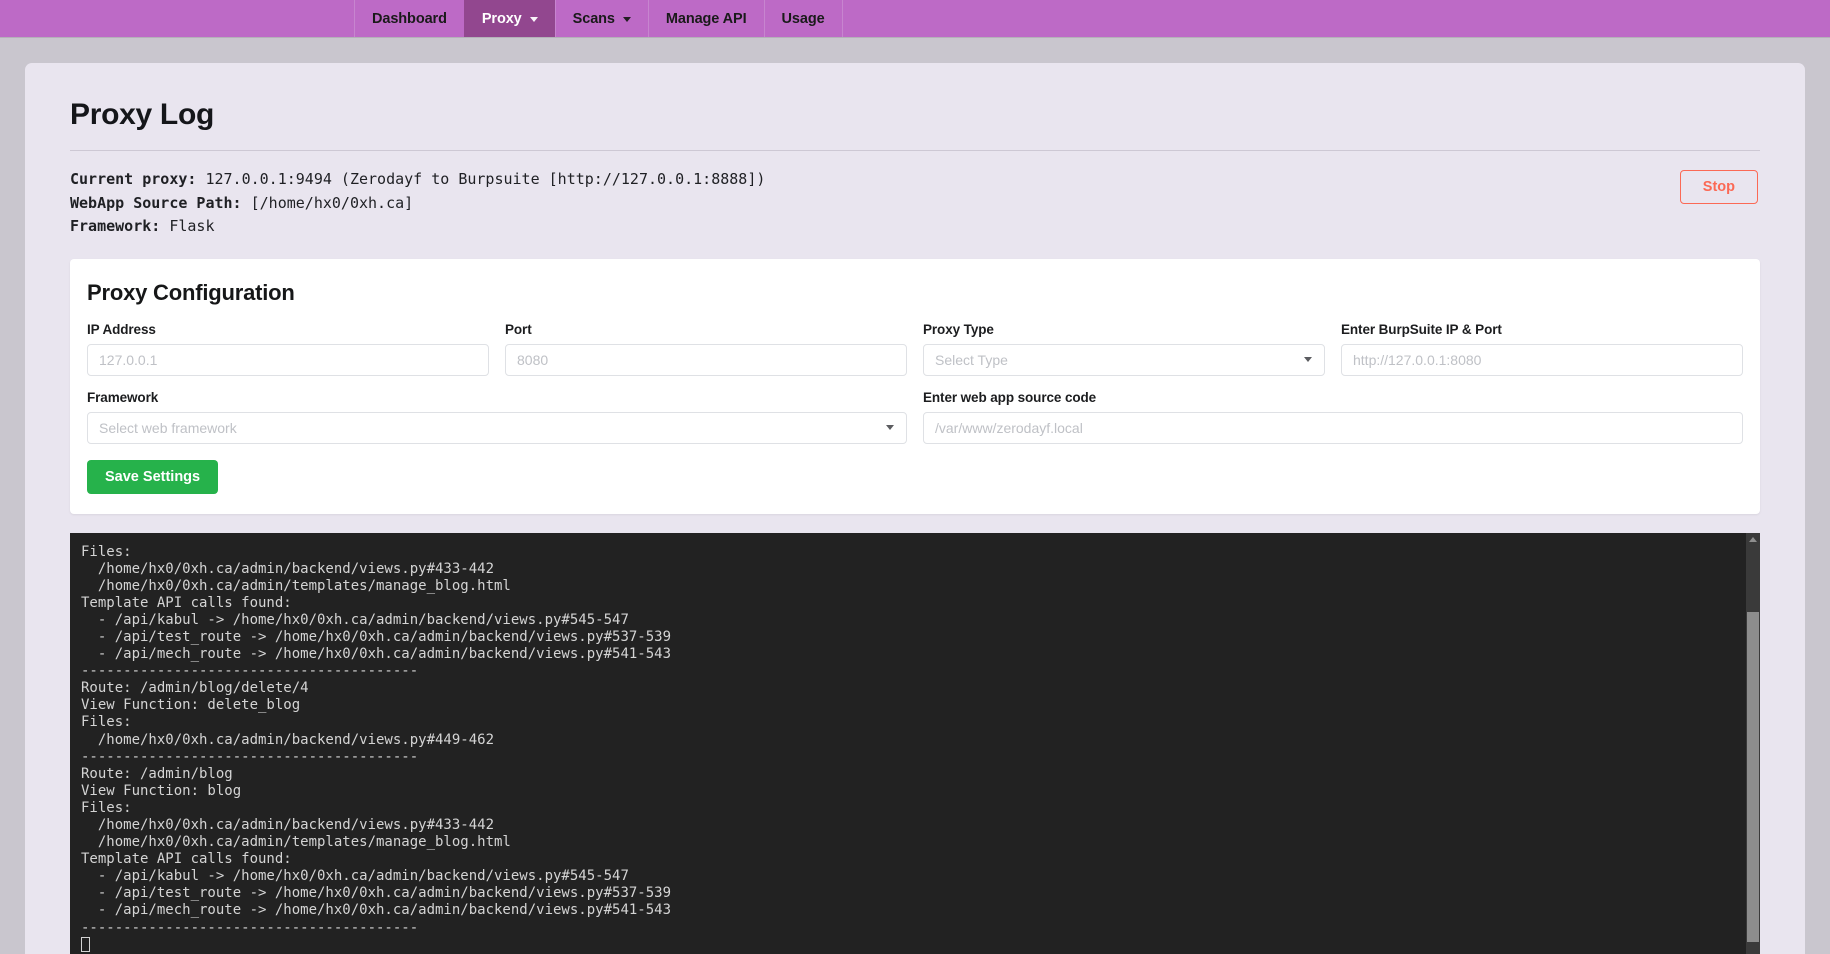 This screenshot has width=1830, height=954. Describe the element at coordinates (123, 397) in the screenshot. I see `framework-label-field: Framework` at that location.